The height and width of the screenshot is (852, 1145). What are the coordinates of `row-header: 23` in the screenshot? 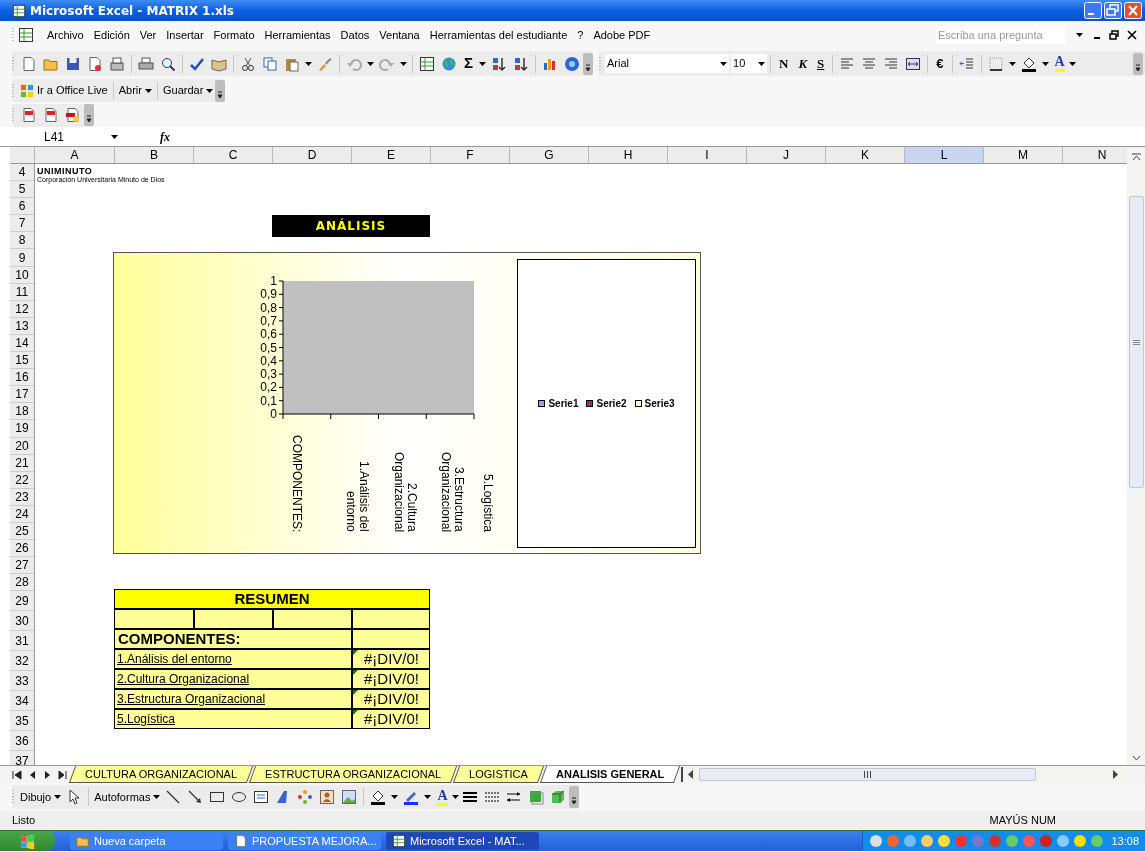 It's located at (22, 497).